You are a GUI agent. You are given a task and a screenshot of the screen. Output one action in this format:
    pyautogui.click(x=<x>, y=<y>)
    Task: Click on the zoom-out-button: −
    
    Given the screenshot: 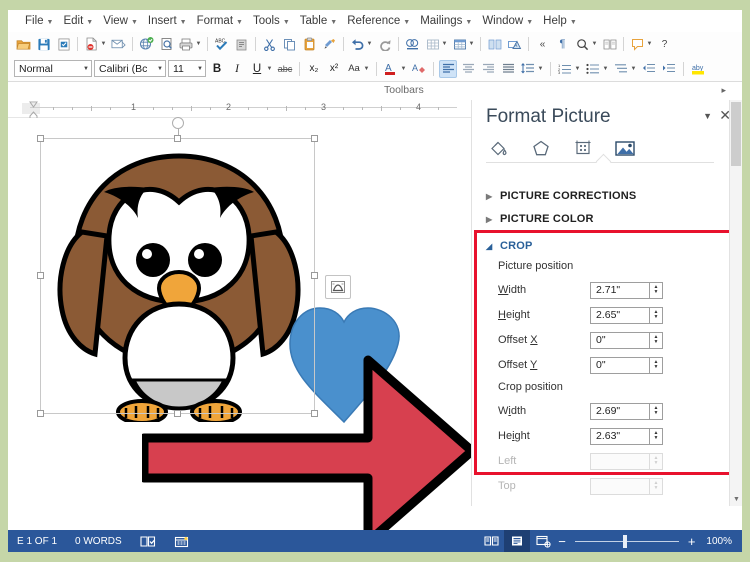 What is the action you would take?
    pyautogui.click(x=562, y=541)
    